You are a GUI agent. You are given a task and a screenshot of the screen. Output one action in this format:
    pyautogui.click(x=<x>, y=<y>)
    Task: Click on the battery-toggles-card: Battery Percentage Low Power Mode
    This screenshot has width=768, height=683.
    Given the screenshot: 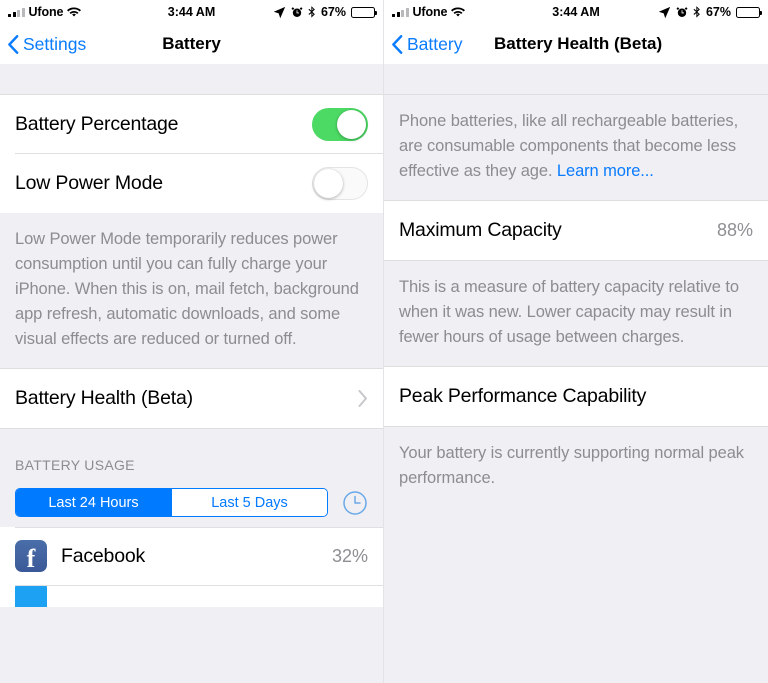 What is the action you would take?
    pyautogui.click(x=191, y=154)
    